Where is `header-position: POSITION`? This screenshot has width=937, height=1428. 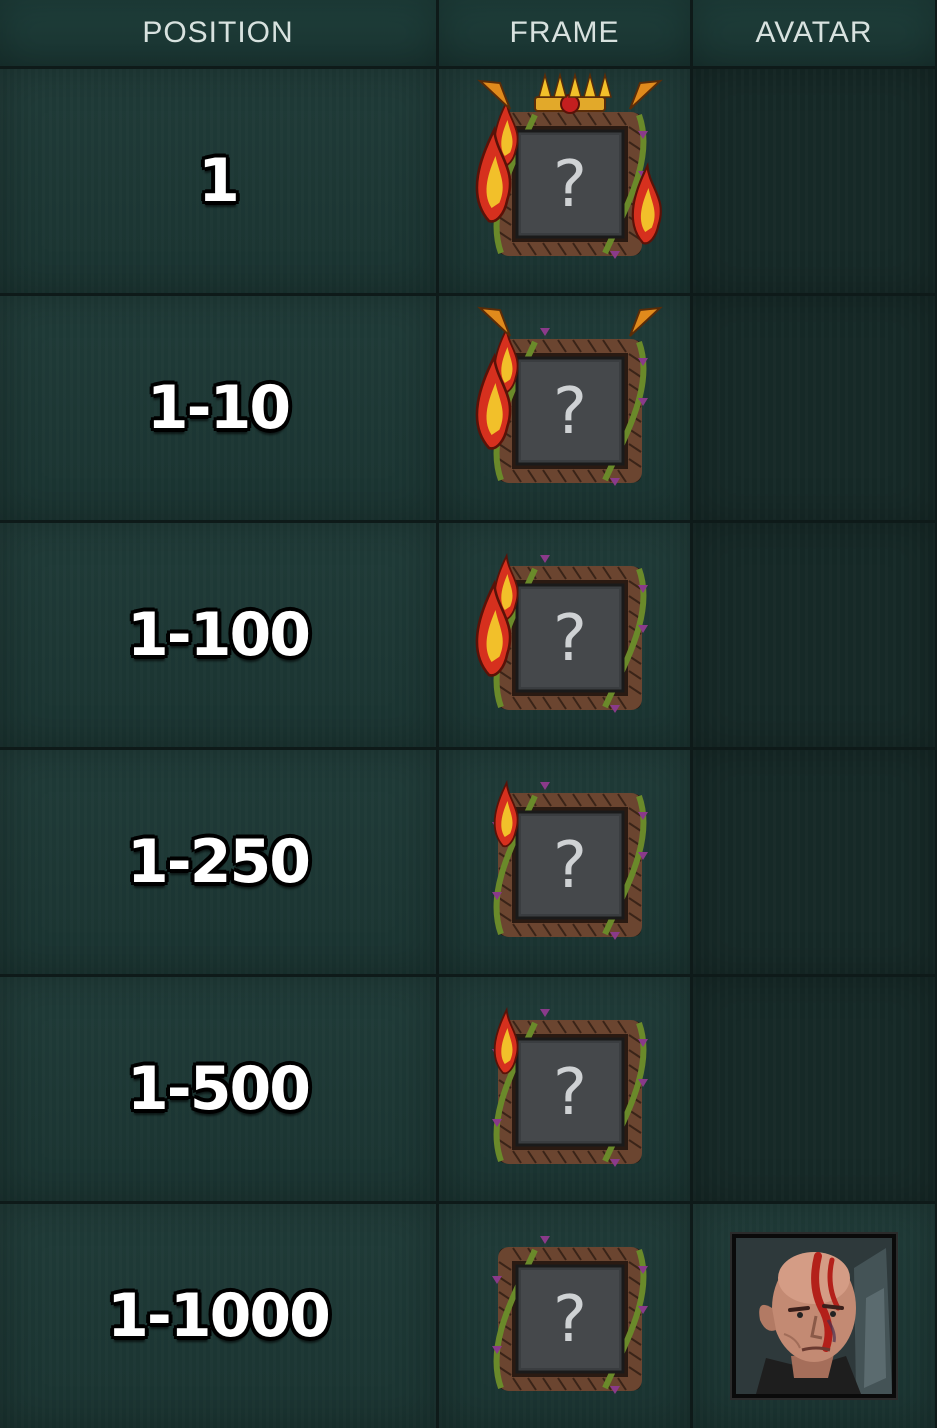 header-position: POSITION is located at coordinates (218, 33).